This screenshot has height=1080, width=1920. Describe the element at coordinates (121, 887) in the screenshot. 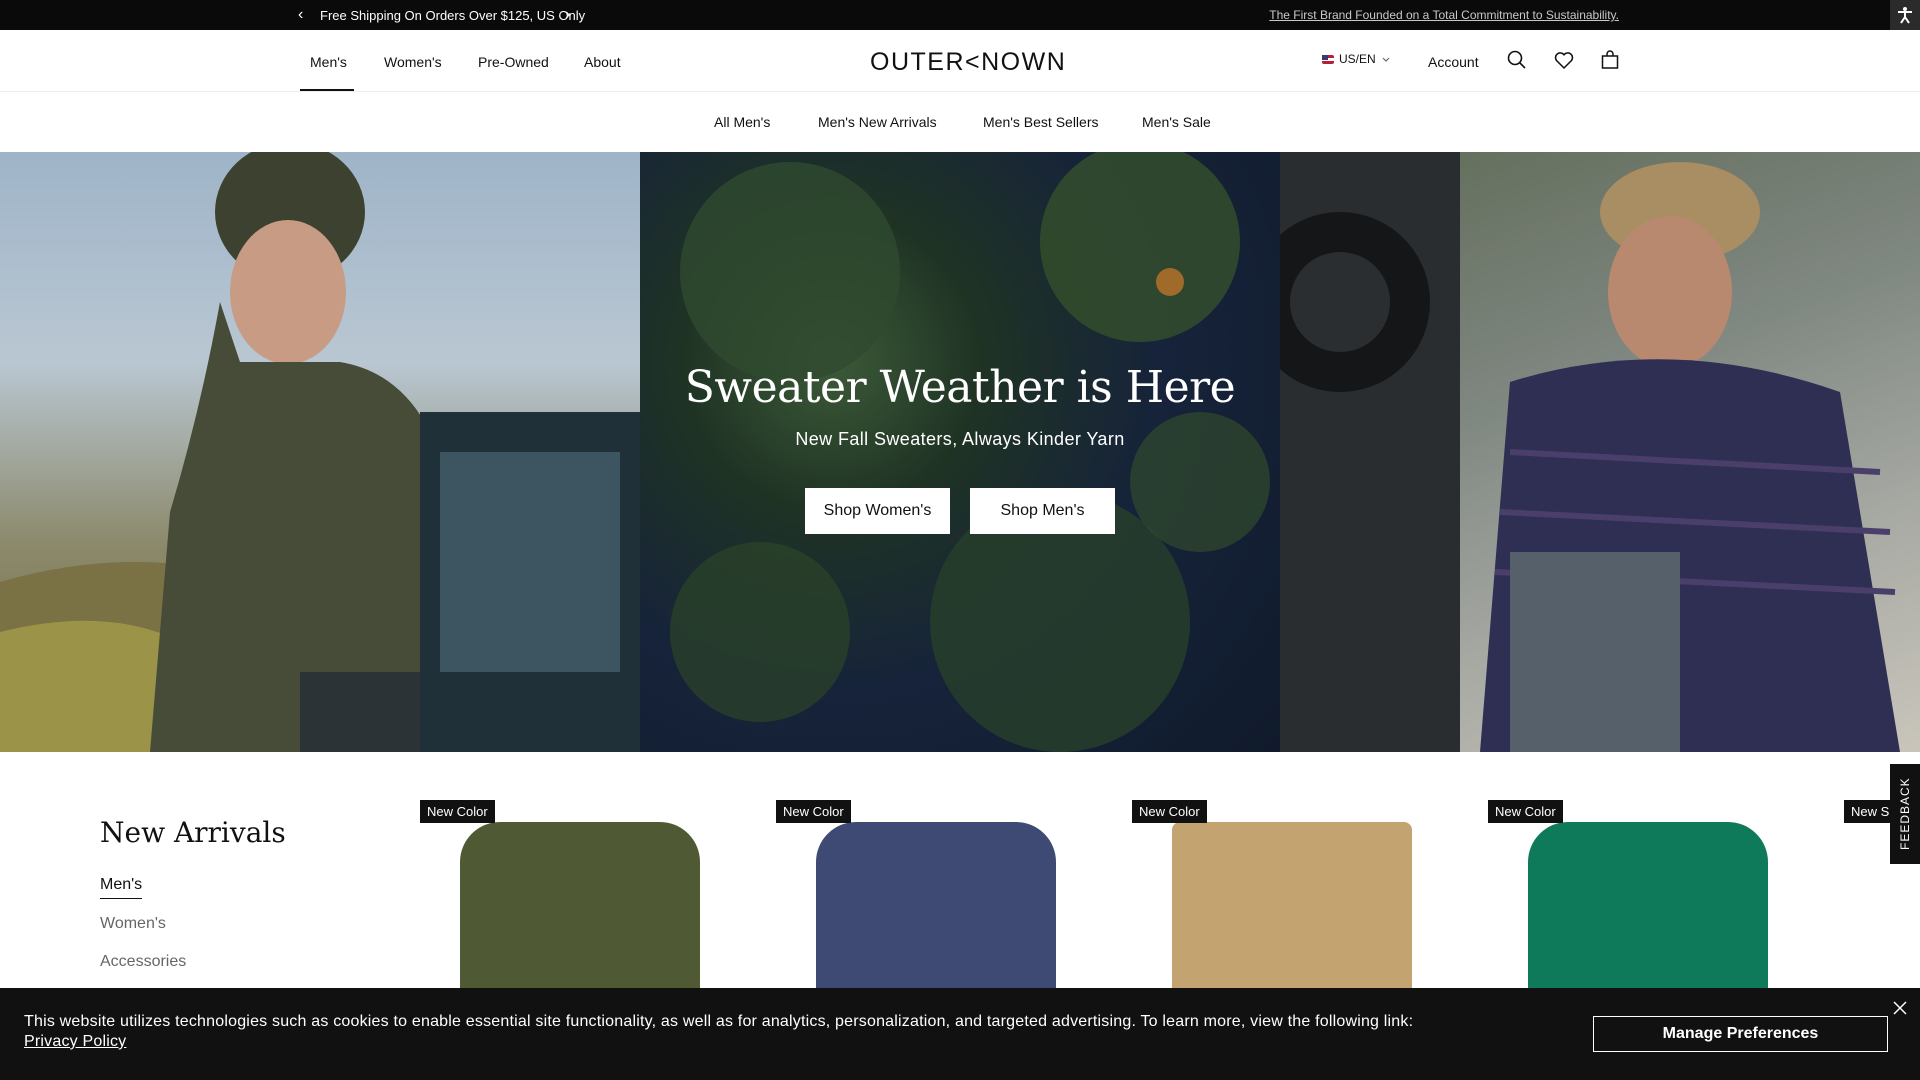

I see `tab-mens: Men's` at that location.